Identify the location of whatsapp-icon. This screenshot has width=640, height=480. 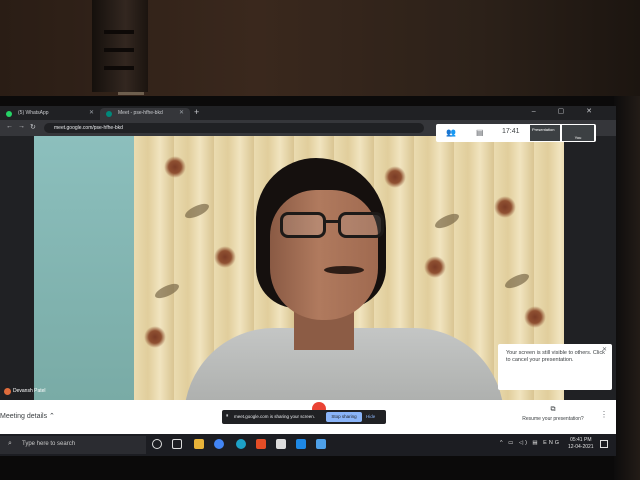
(9, 114).